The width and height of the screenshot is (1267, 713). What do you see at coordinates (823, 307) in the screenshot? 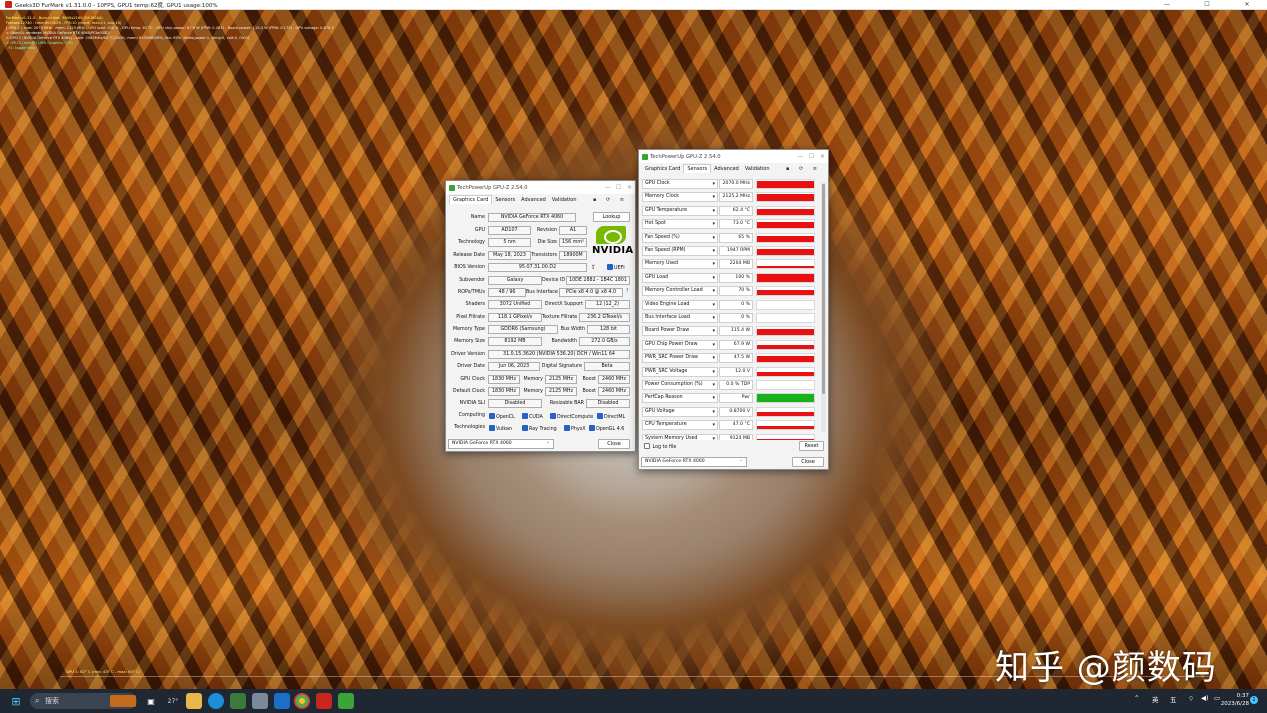
I see `sensor-scrollbar` at bounding box center [823, 307].